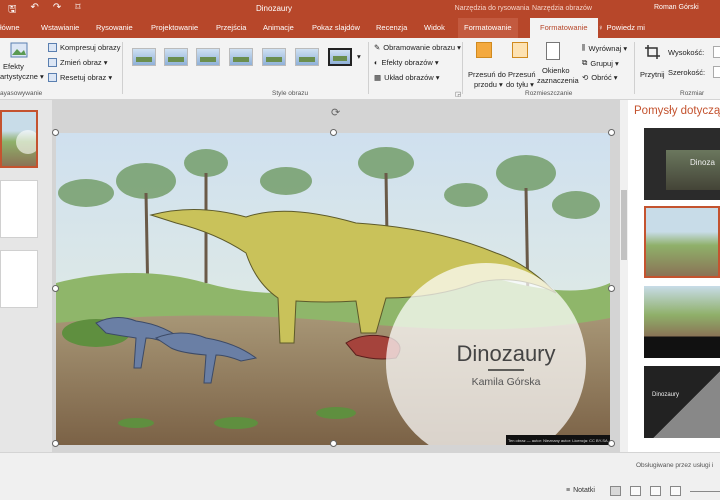  What do you see at coordinates (556, 70) in the screenshot?
I see `selection-pane-label-1: Okienko` at bounding box center [556, 70].